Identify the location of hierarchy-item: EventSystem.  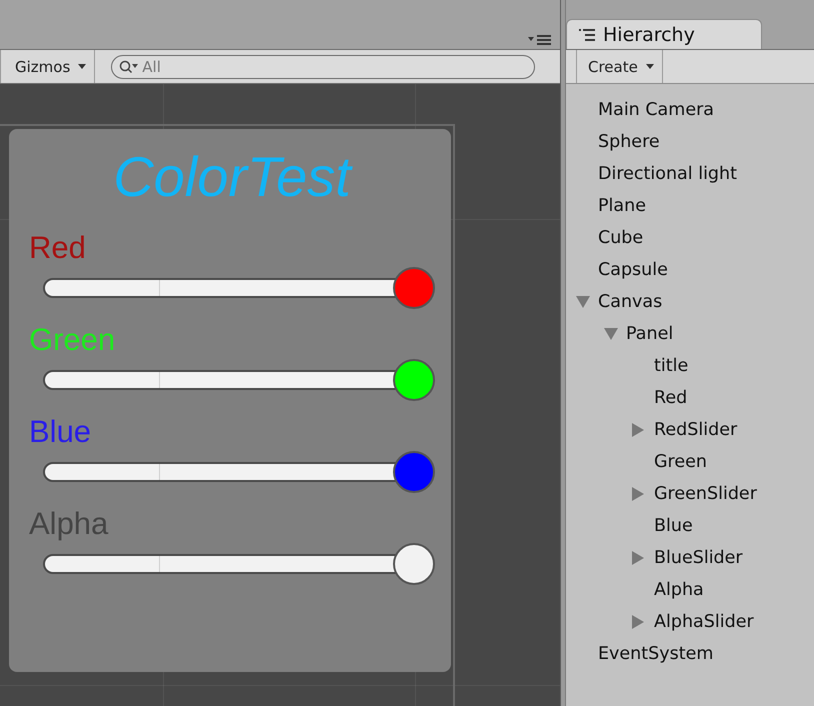
(656, 654).